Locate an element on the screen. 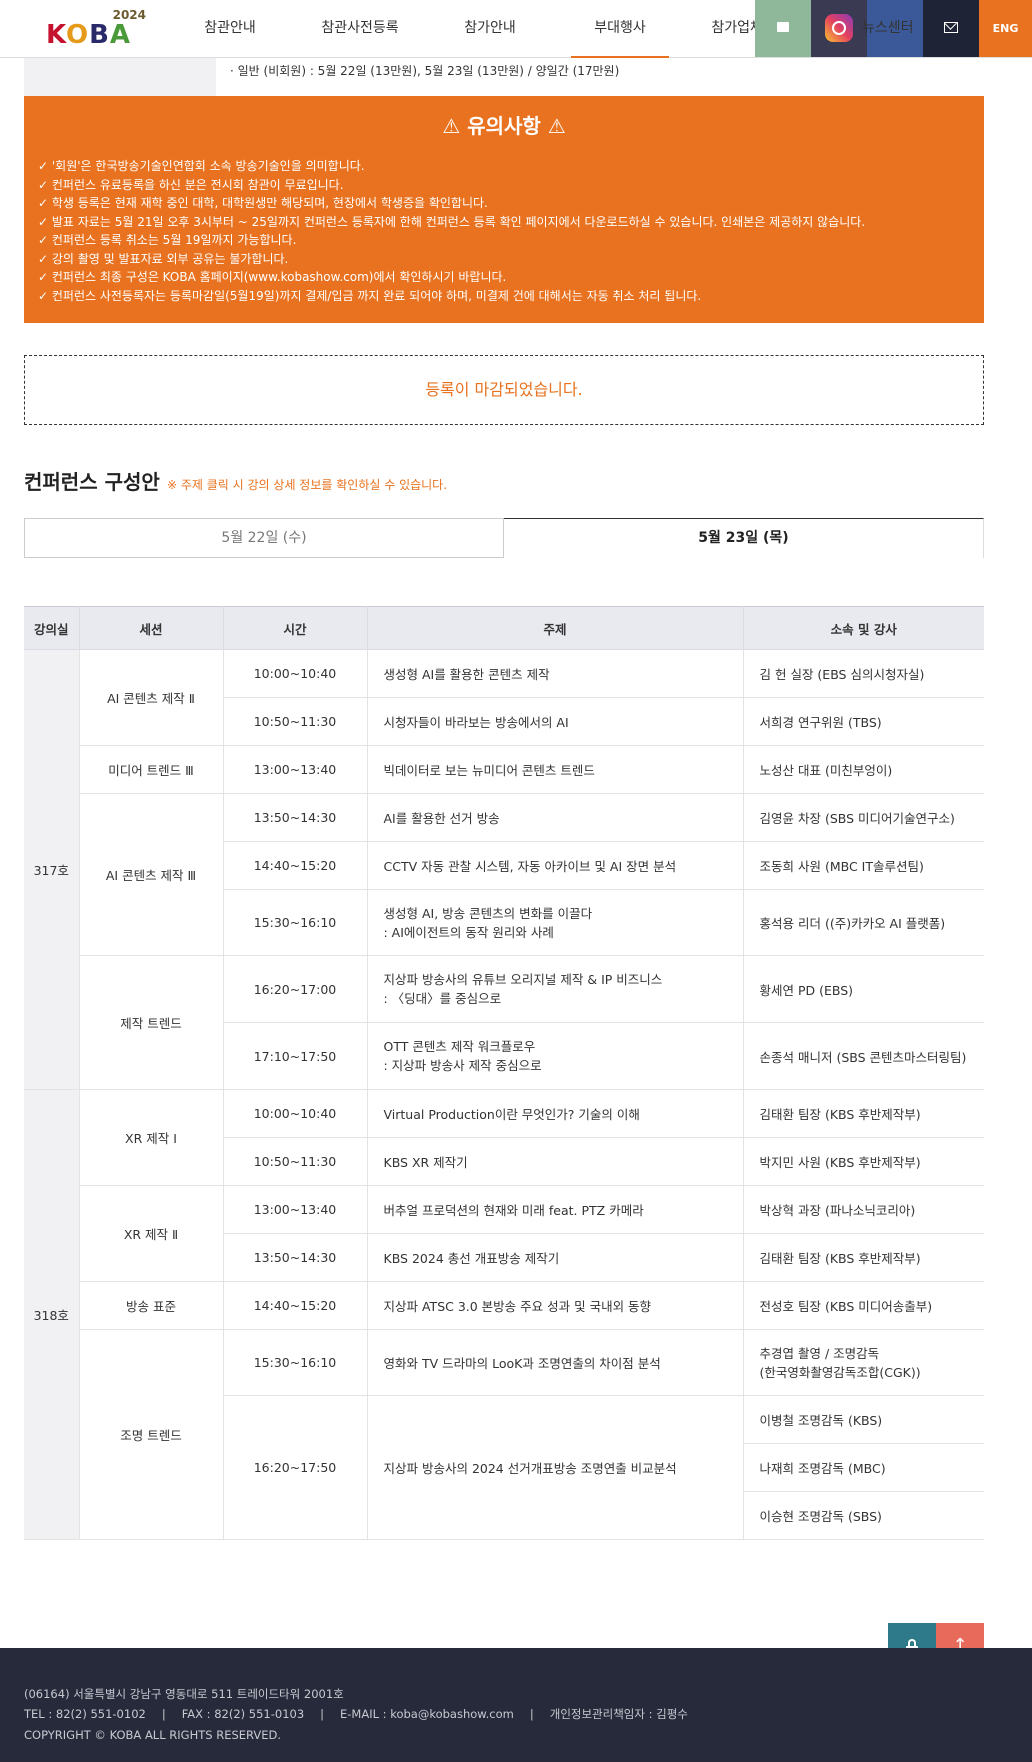 The image size is (1032, 1762). speaker-cell: 홍석용 리더 ((주)카카오 AI 플랫폼) is located at coordinates (863, 922).